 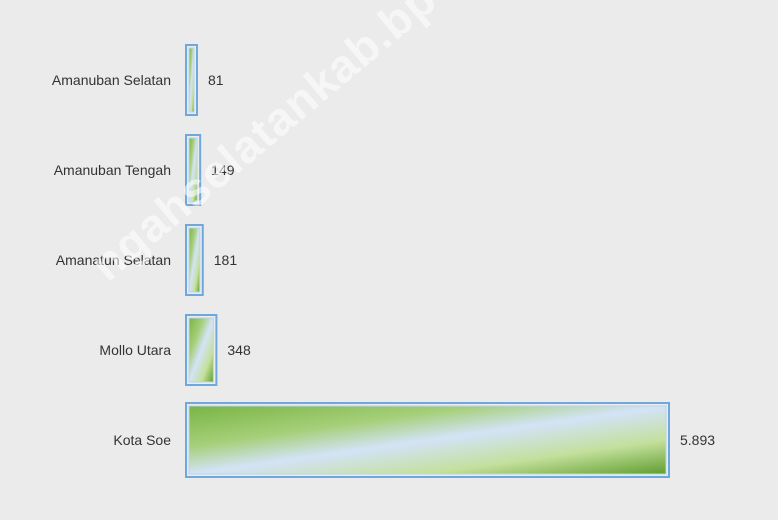 What do you see at coordinates (697, 440) in the screenshot?
I see `value-label: 5.893` at bounding box center [697, 440].